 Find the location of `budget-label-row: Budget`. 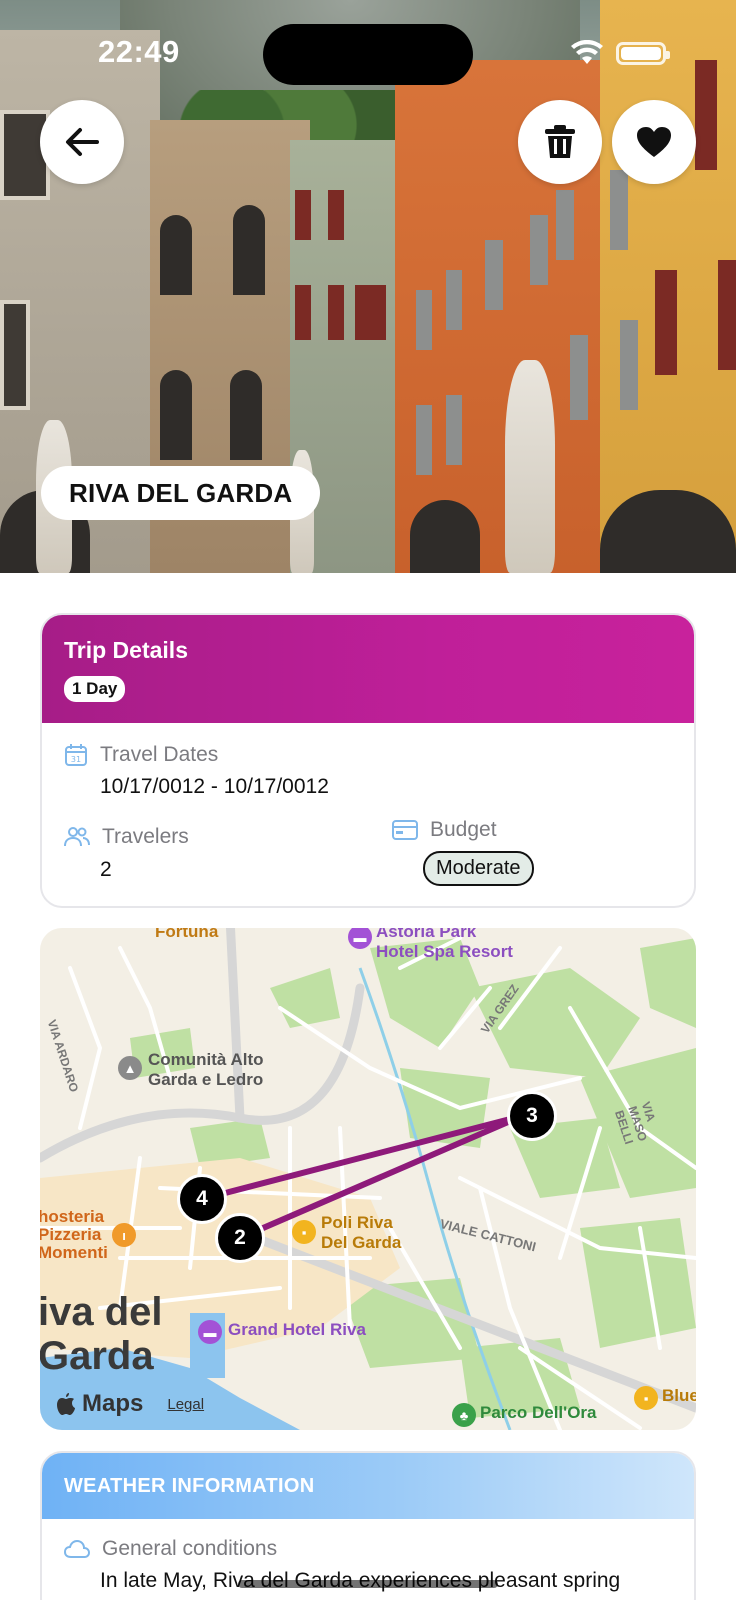

budget-label-row: Budget is located at coordinates (444, 830).